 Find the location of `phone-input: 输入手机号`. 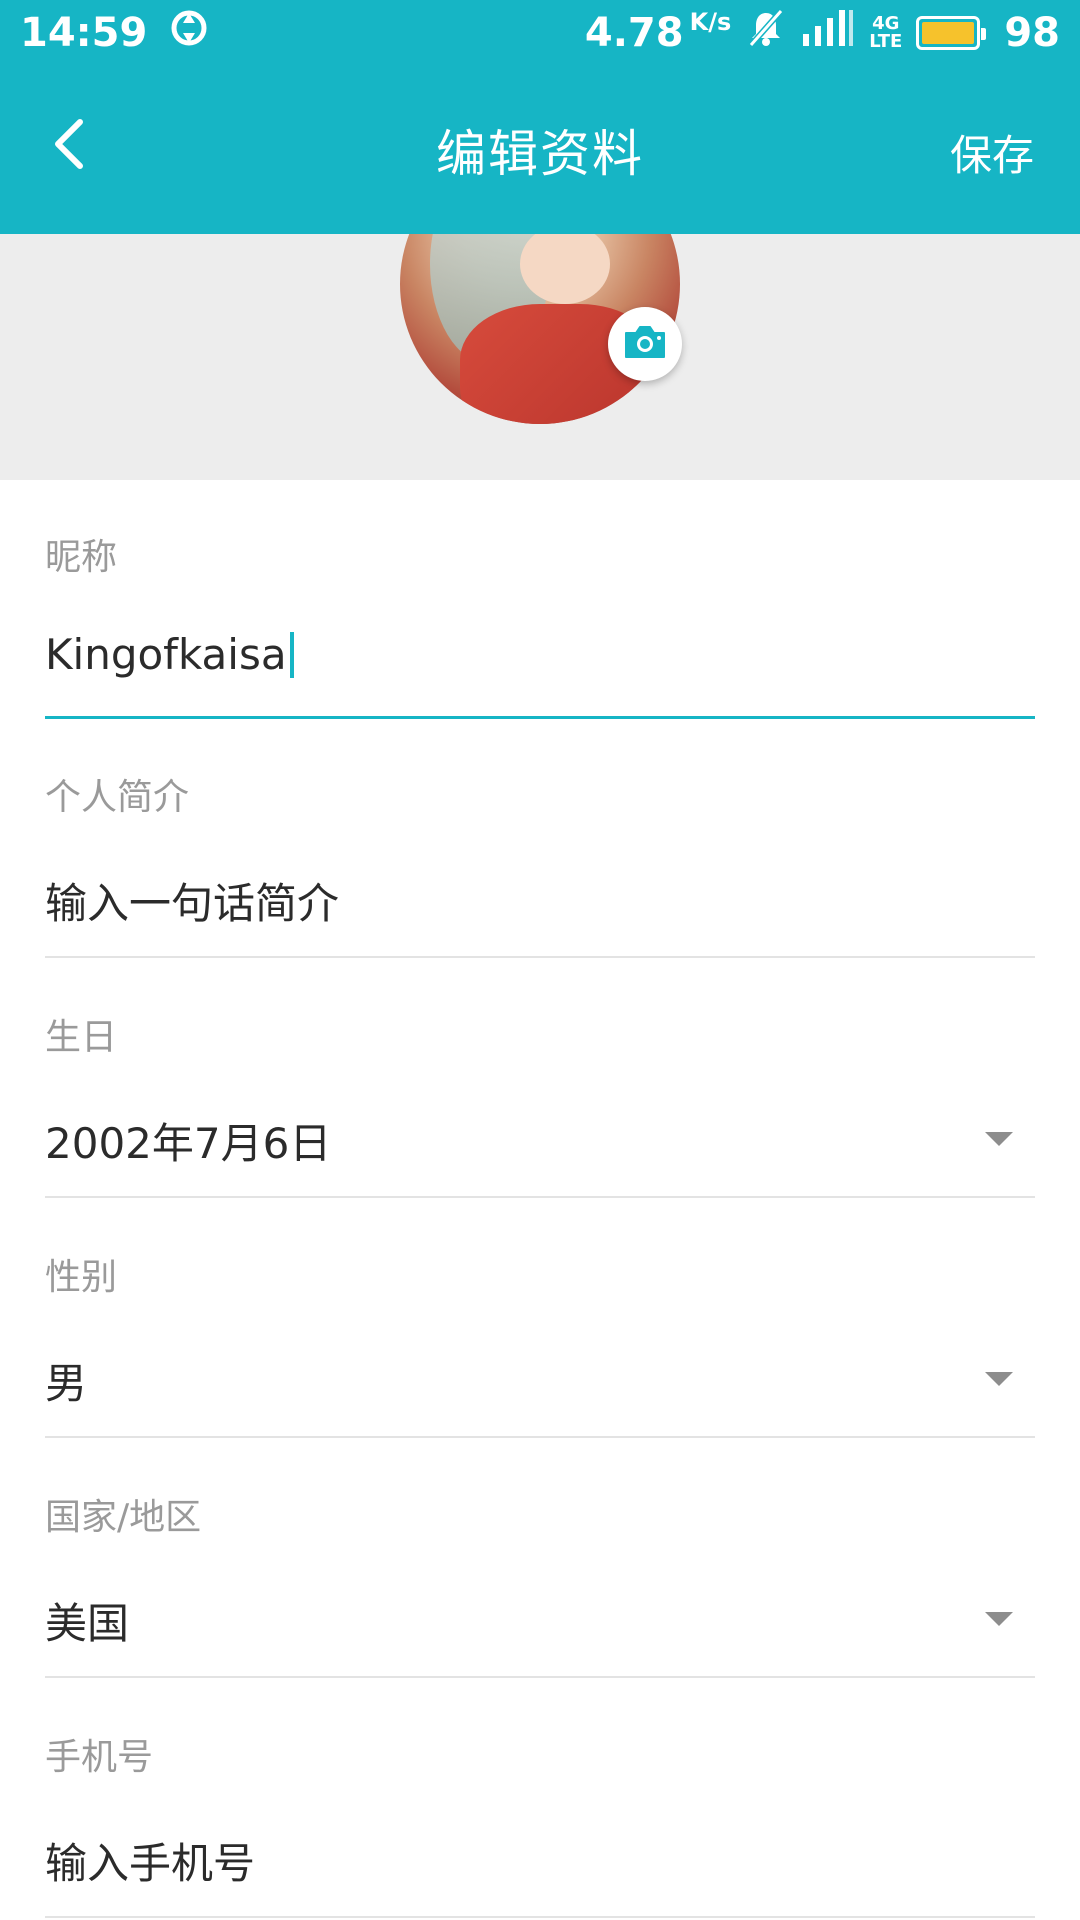

phone-input: 输入手机号 is located at coordinates (150, 1860).